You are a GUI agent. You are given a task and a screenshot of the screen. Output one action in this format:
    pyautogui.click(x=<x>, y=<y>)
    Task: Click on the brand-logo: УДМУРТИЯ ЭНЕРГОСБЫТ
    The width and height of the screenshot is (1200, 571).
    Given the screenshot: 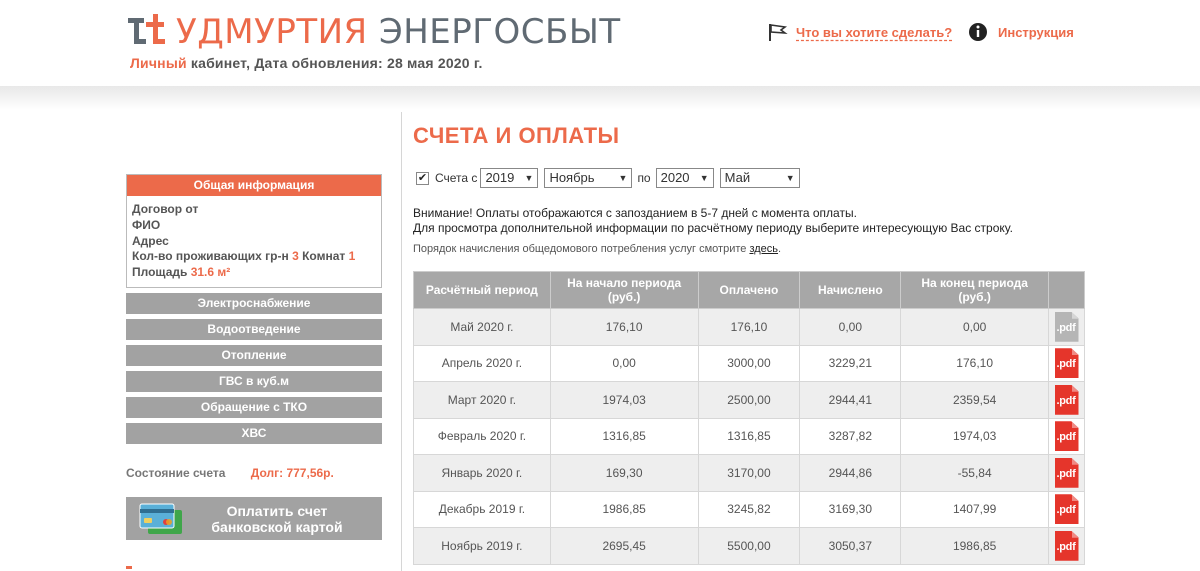 What is the action you would take?
    pyautogui.click(x=373, y=32)
    